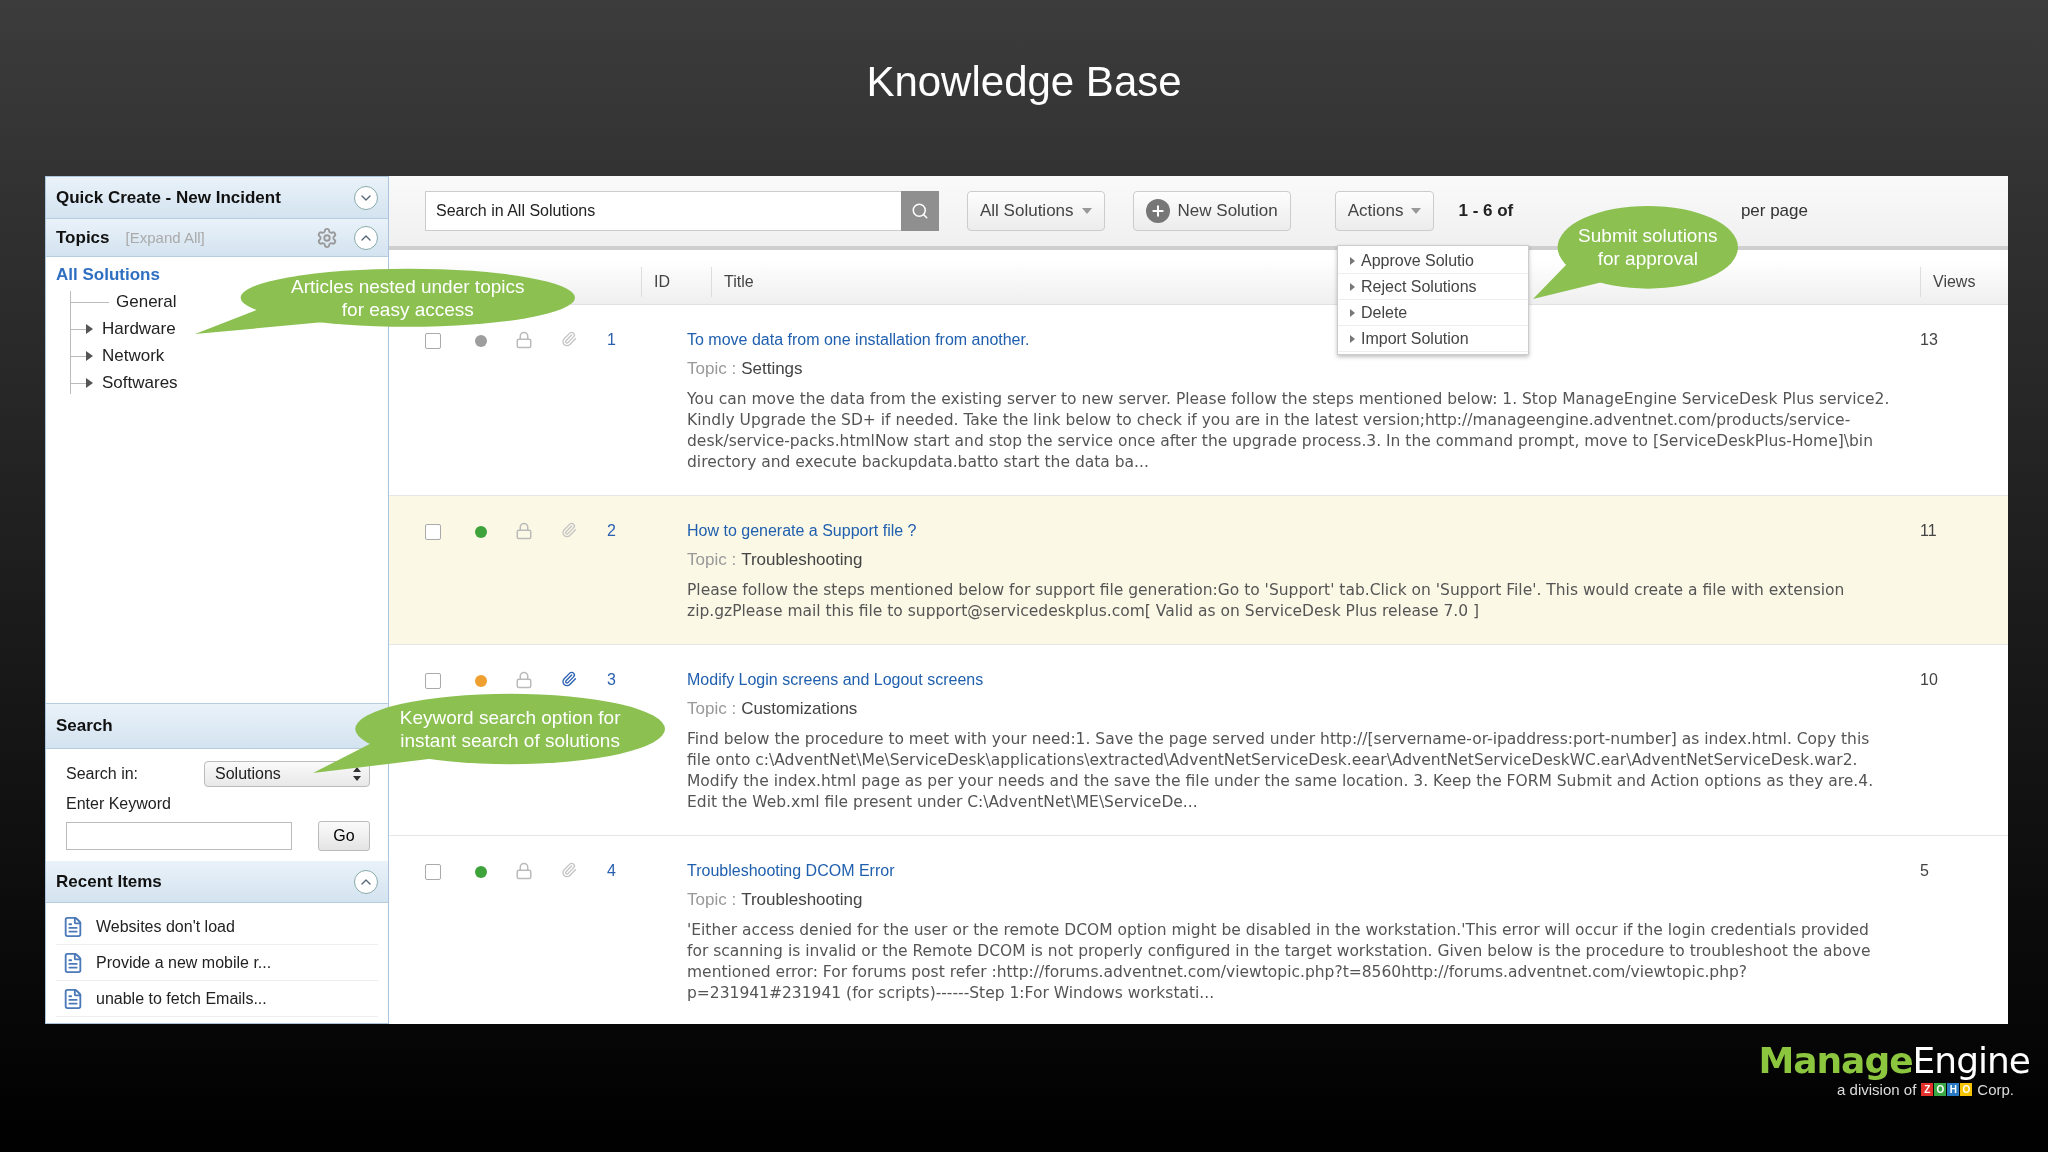 Image resolution: width=2048 pixels, height=1152 pixels. What do you see at coordinates (920, 211) in the screenshot?
I see `search-icon` at bounding box center [920, 211].